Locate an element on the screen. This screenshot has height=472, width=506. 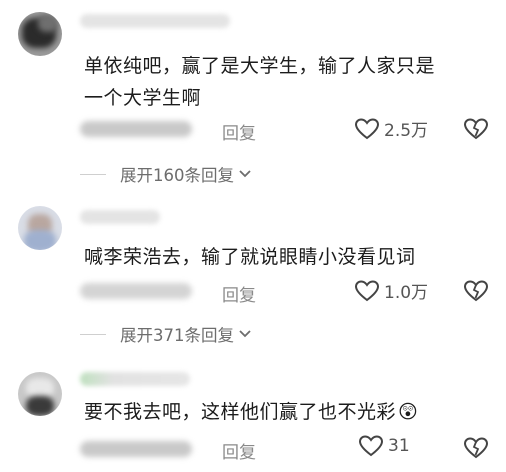
like-count: 31 is located at coordinates (399, 446).